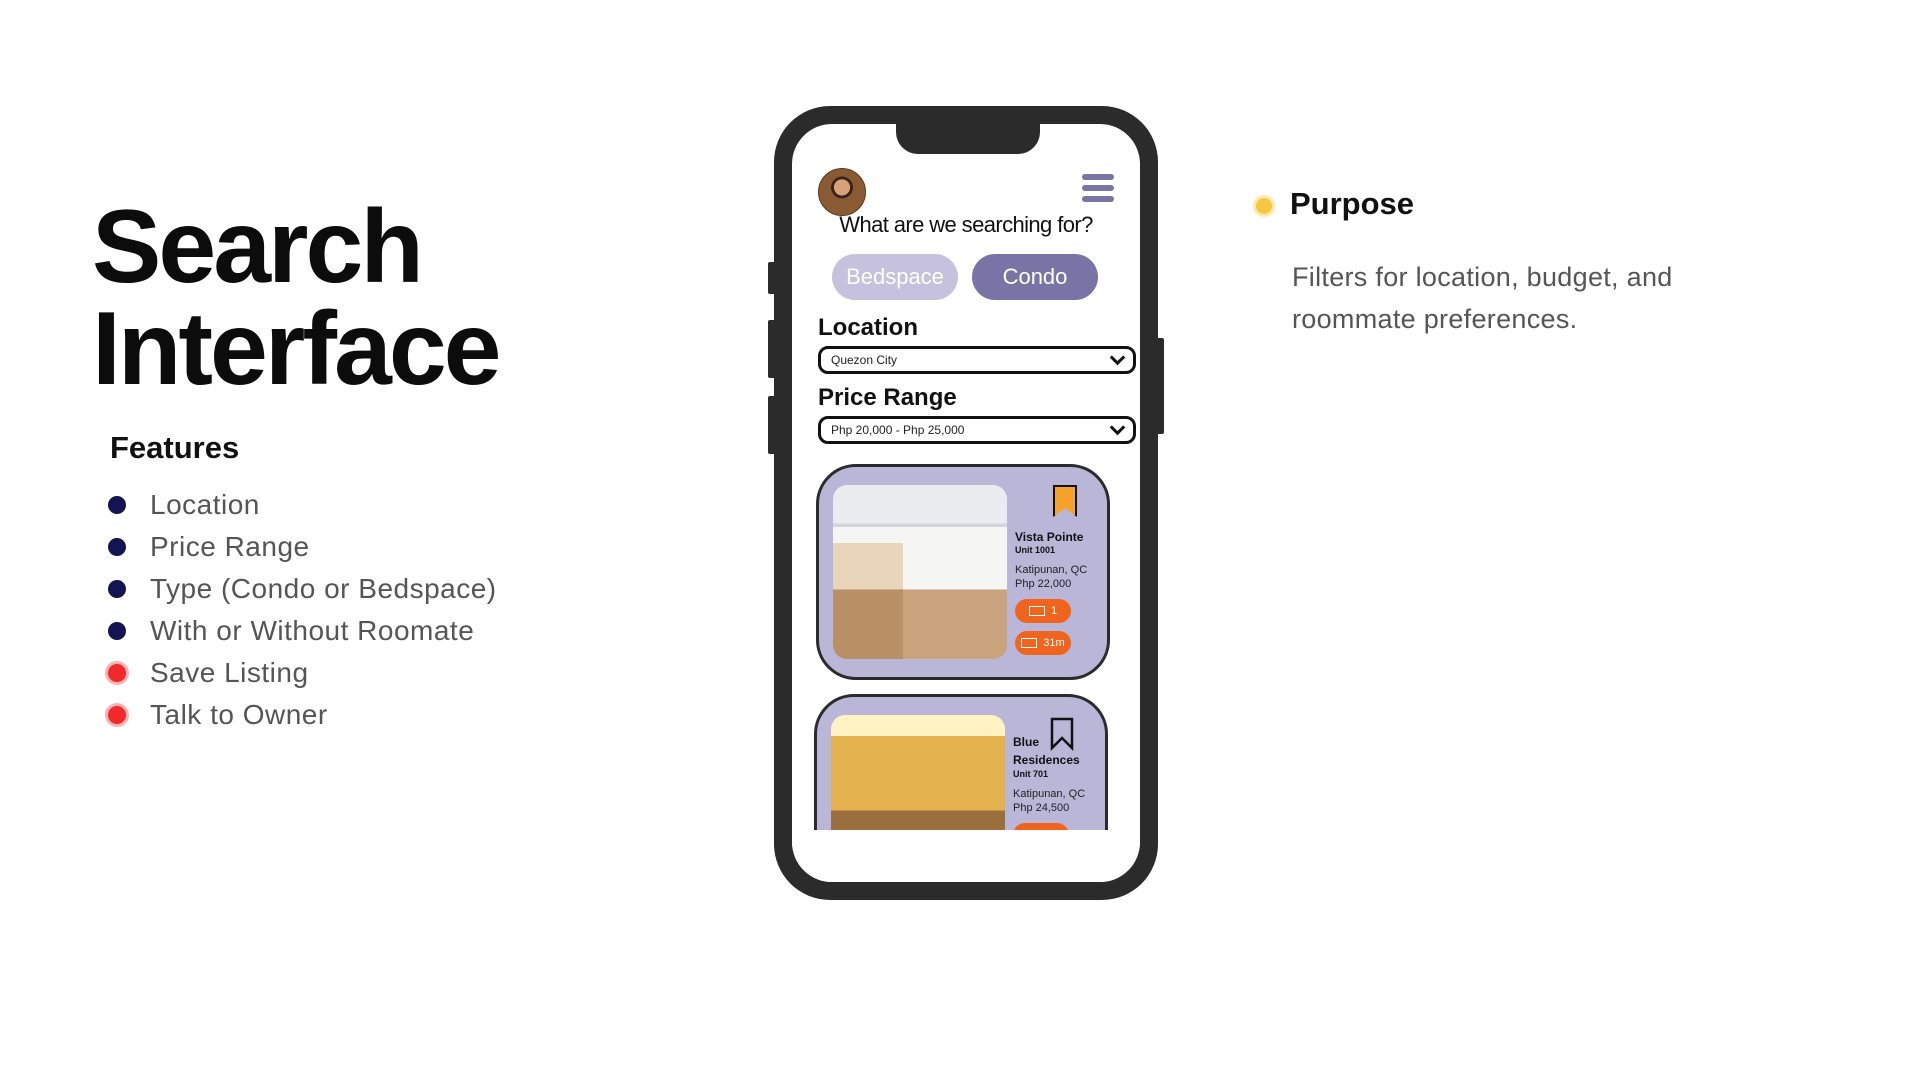  I want to click on type-chip-condo: Condo, so click(1035, 277).